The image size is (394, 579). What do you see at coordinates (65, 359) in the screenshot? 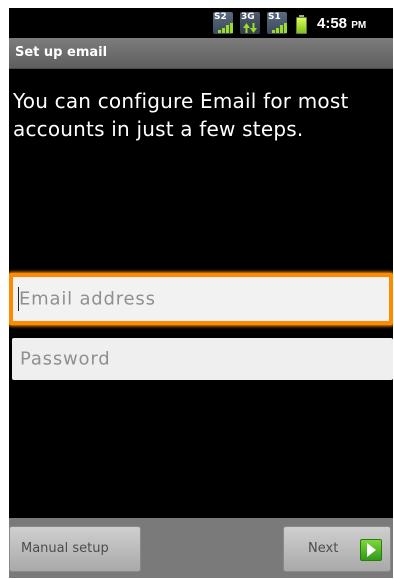
I see `password-placeholder: Password` at bounding box center [65, 359].